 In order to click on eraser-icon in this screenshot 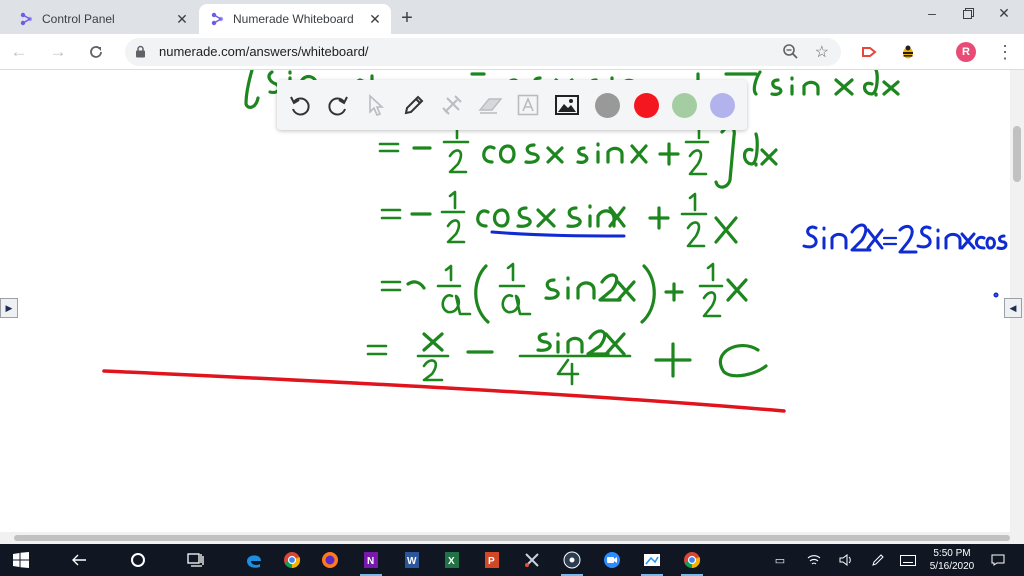, I will do `click(490, 105)`.